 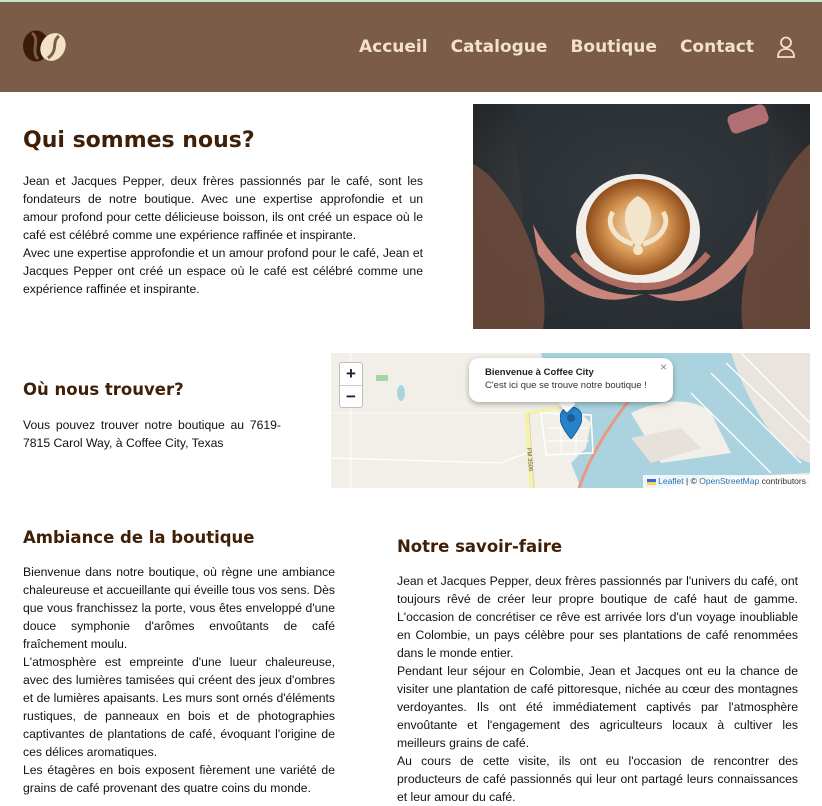 What do you see at coordinates (786, 47) in the screenshot?
I see `user-icon` at bounding box center [786, 47].